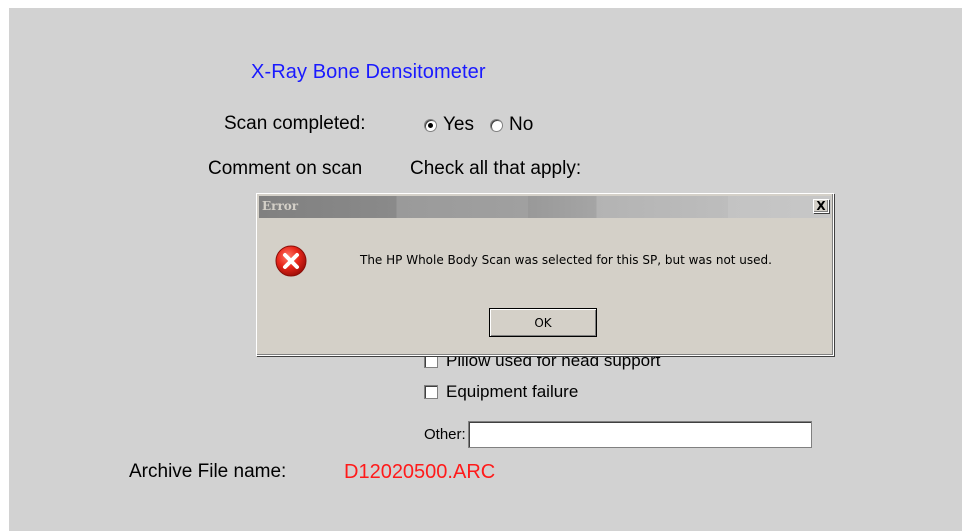  What do you see at coordinates (639, 434) in the screenshot?
I see `other-input` at bounding box center [639, 434].